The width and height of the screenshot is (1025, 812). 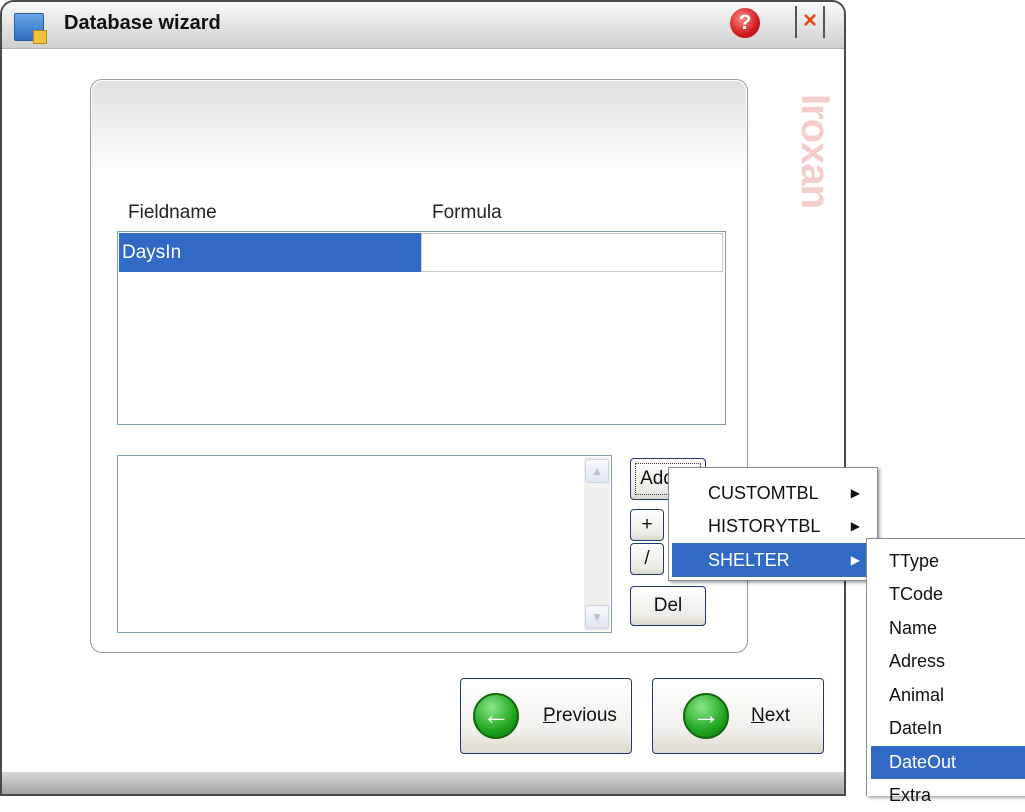 I want to click on grid-cell-fieldname: DaysIn, so click(x=270, y=252).